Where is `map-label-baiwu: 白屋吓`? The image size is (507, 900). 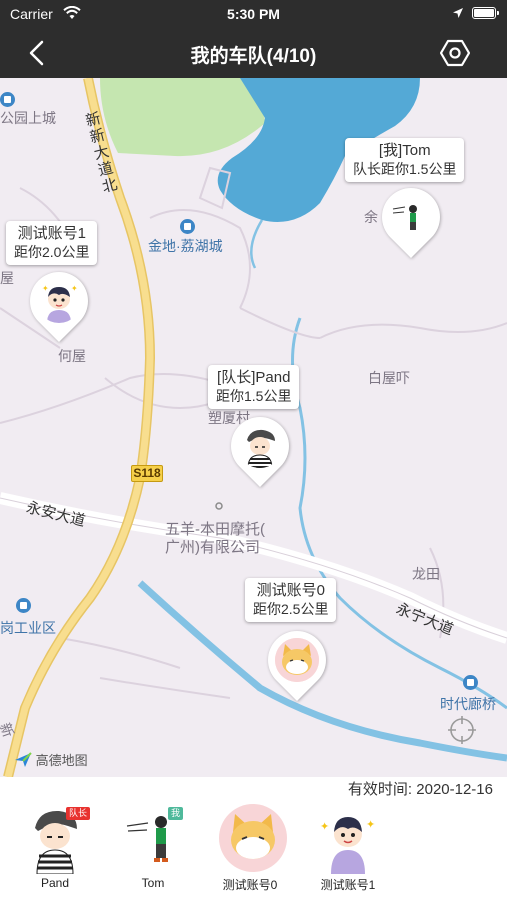
map-label-baiwu: 白屋吓 is located at coordinates (389, 378).